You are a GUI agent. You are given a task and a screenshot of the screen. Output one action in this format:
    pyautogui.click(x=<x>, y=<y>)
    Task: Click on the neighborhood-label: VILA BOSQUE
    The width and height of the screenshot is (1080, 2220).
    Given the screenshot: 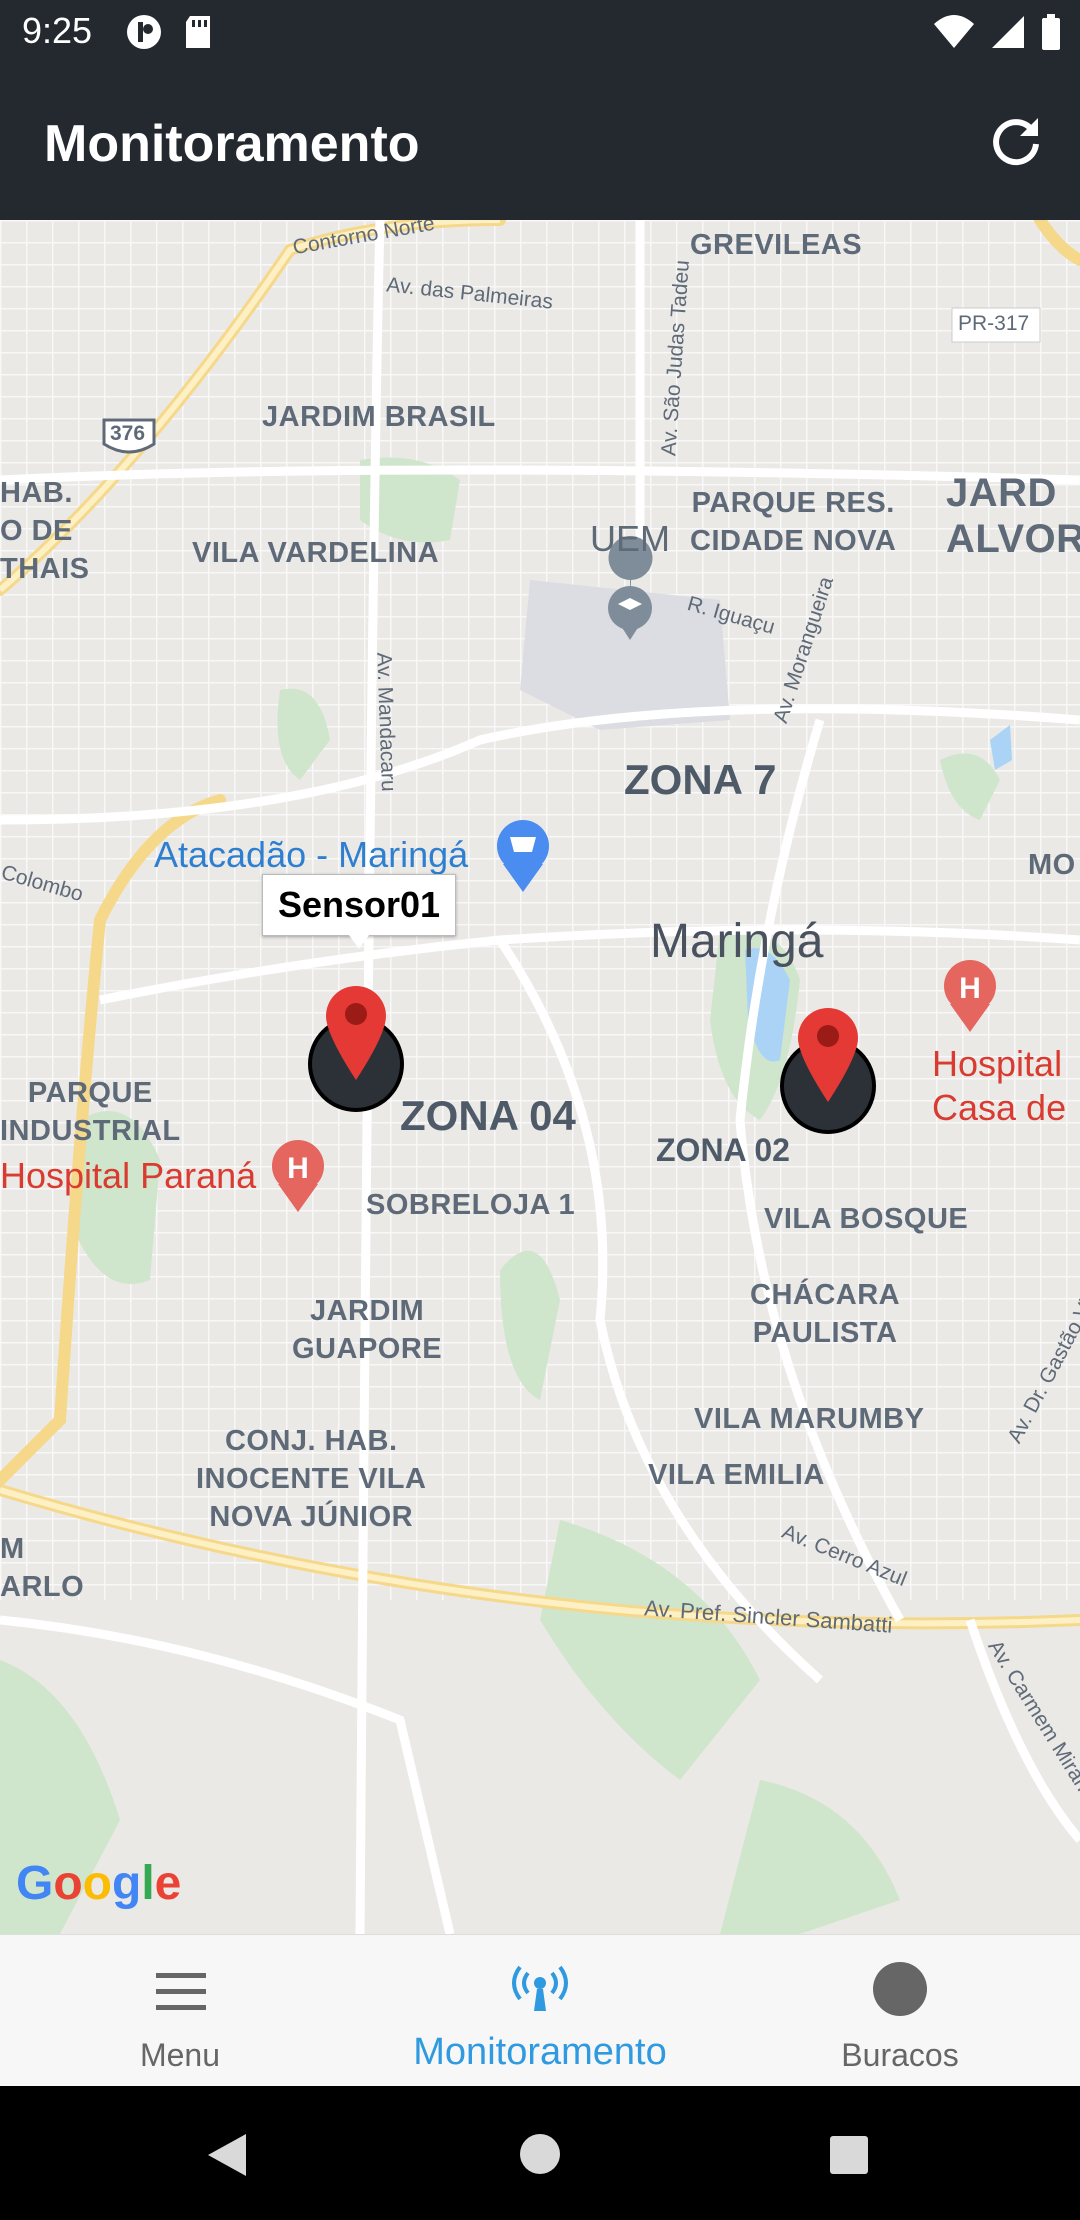 What is the action you would take?
    pyautogui.click(x=866, y=1219)
    